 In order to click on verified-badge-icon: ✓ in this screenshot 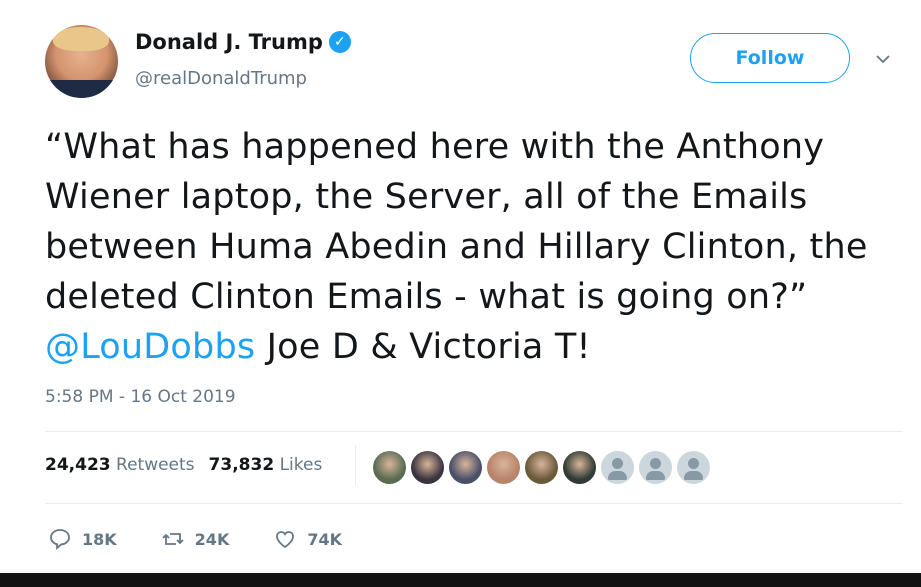, I will do `click(339, 42)`.